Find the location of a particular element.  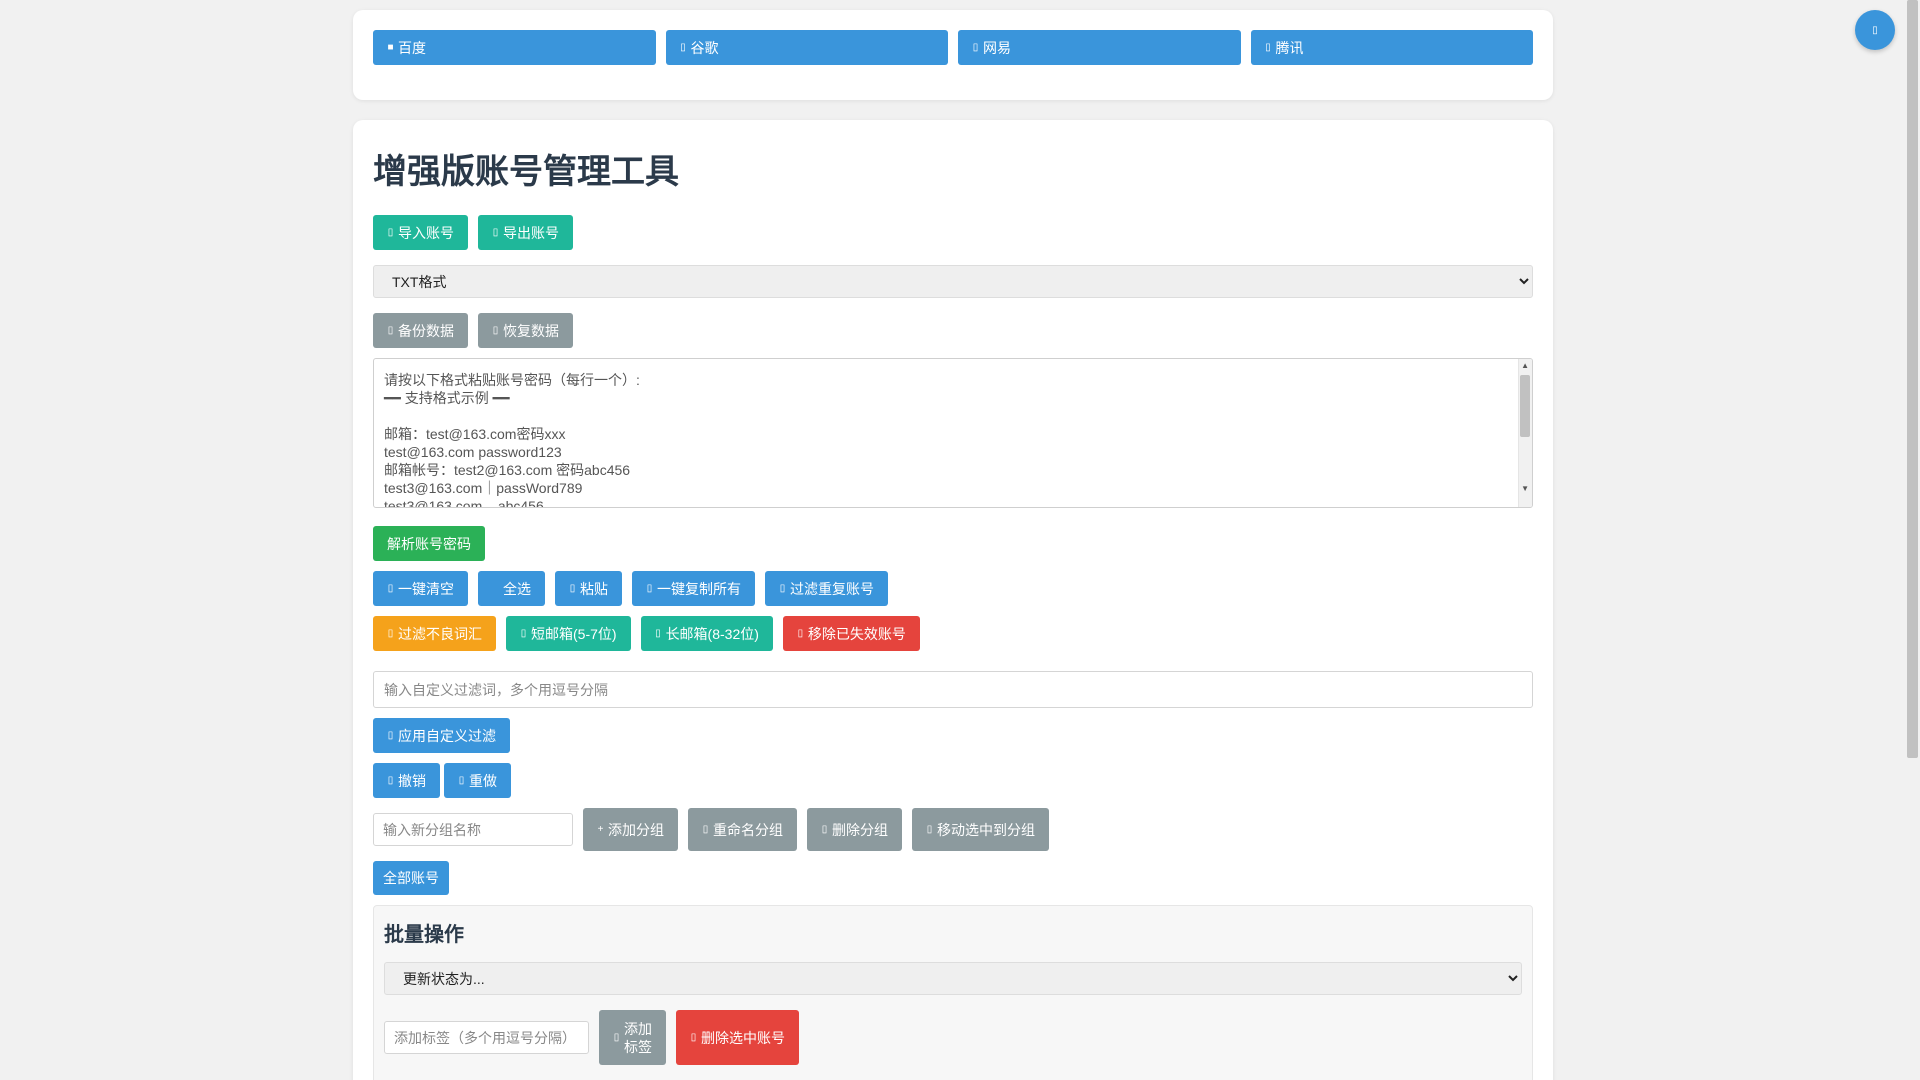

backup-button: ▯ 备份数据 is located at coordinates (420, 330).